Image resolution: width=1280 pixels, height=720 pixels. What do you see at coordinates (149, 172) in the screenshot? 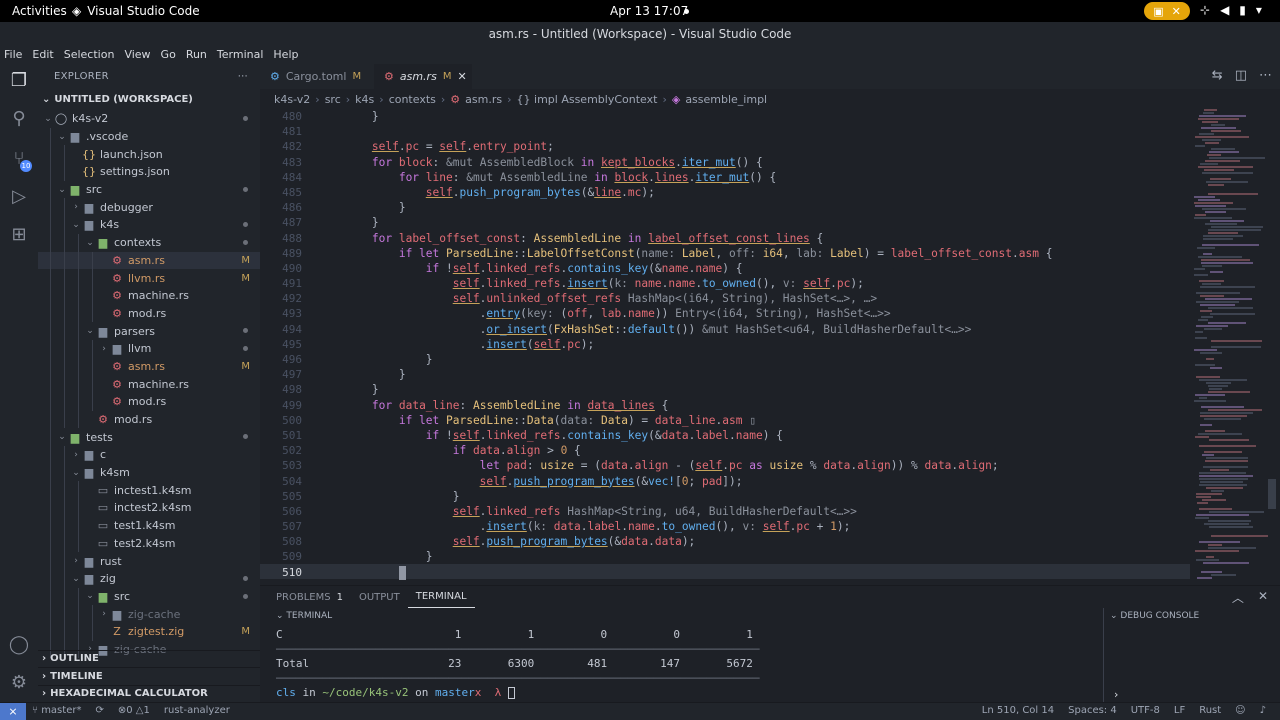
I see `tree-item: {} settings.json` at bounding box center [149, 172].